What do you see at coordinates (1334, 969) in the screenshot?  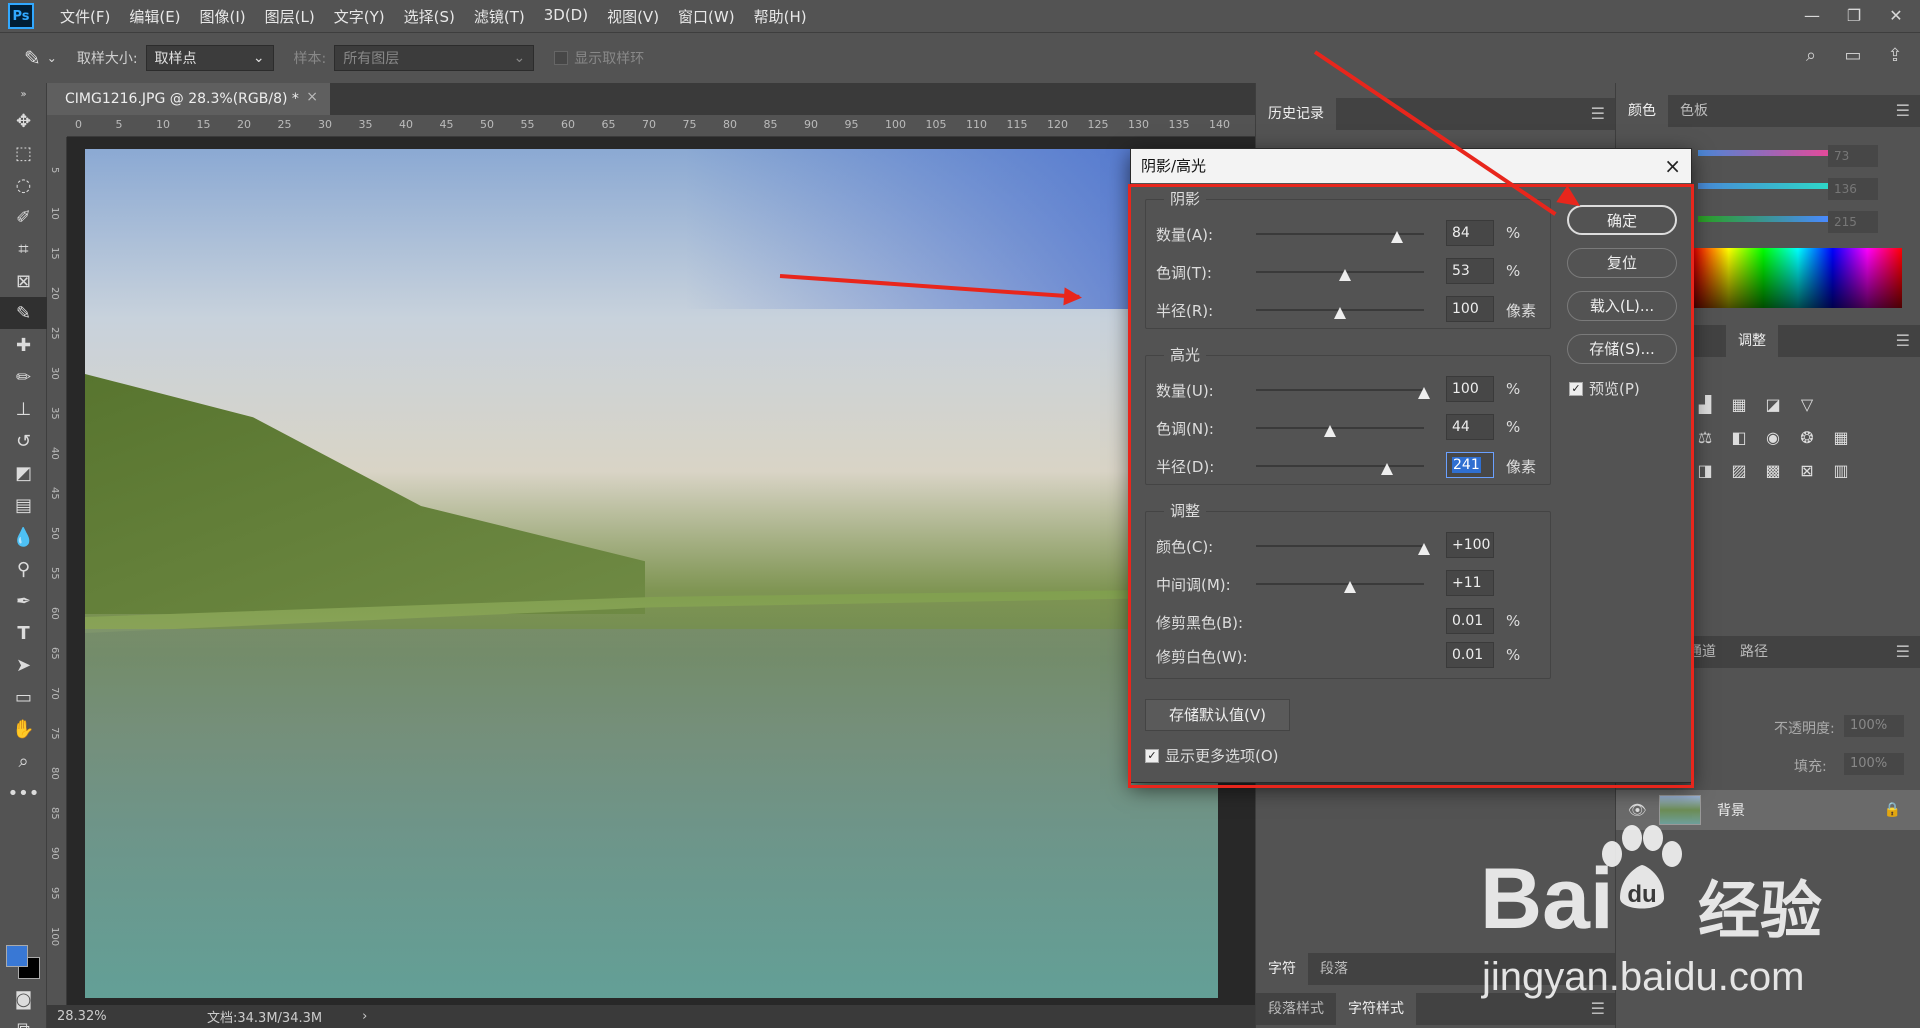 I see `tab-paragraph: 段落` at bounding box center [1334, 969].